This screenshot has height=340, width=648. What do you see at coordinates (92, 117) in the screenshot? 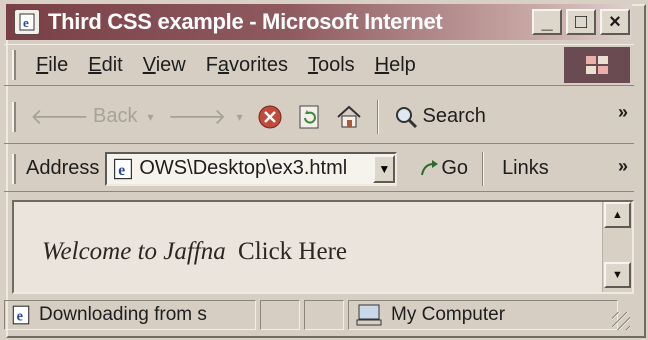
I see `back-button: 🡐 Back ▾` at bounding box center [92, 117].